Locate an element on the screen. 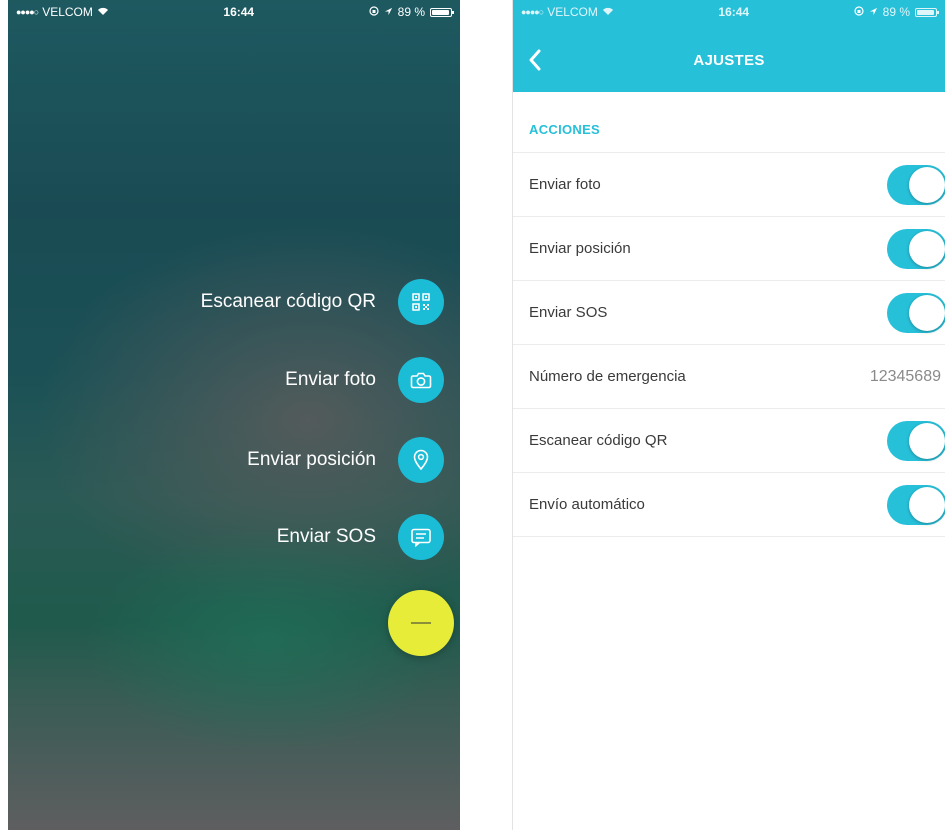 This screenshot has height=830, width=945. menu-item-send-photo: Enviar foto is located at coordinates (364, 380).